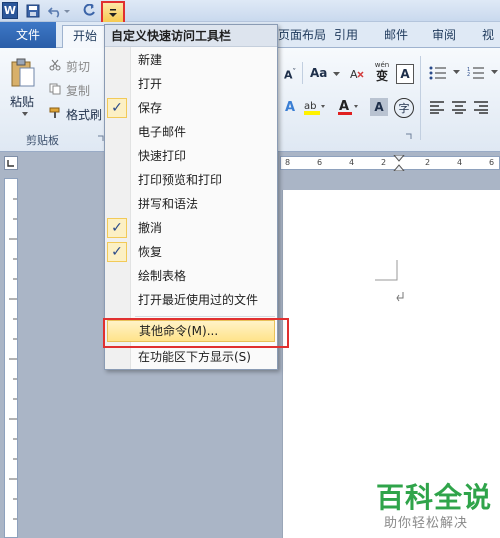 This screenshot has height=538, width=500. Describe the element at coordinates (78, 66) in the screenshot. I see `cut-button: 剪切` at that location.